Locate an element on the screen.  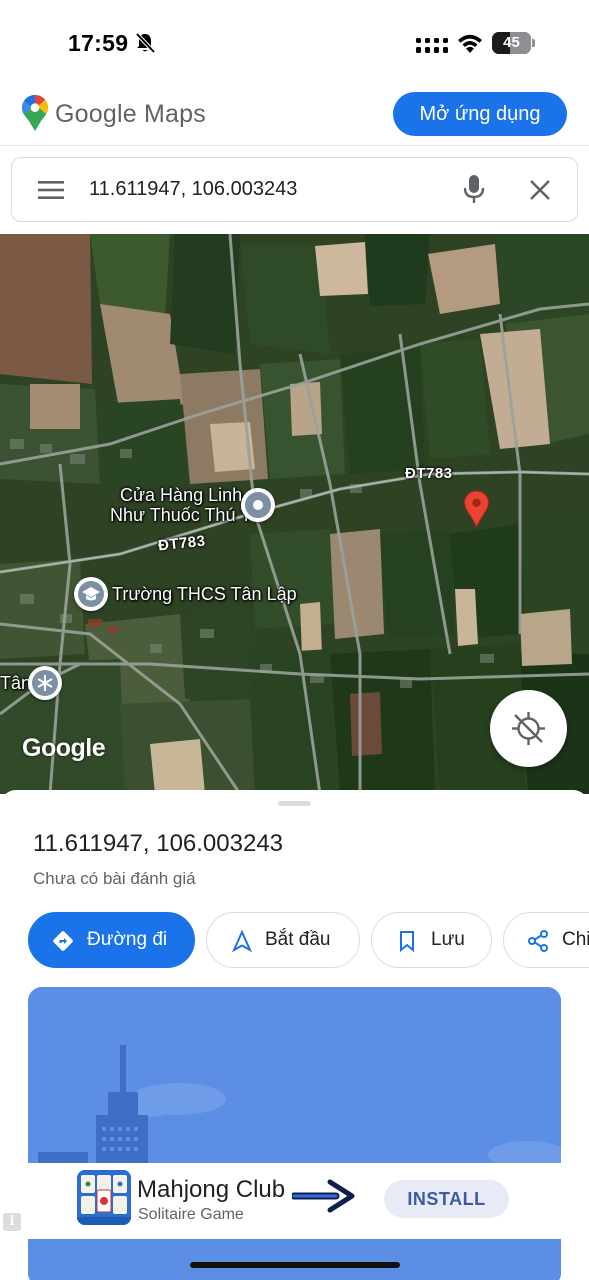
navigation-icon is located at coordinates (242, 941).